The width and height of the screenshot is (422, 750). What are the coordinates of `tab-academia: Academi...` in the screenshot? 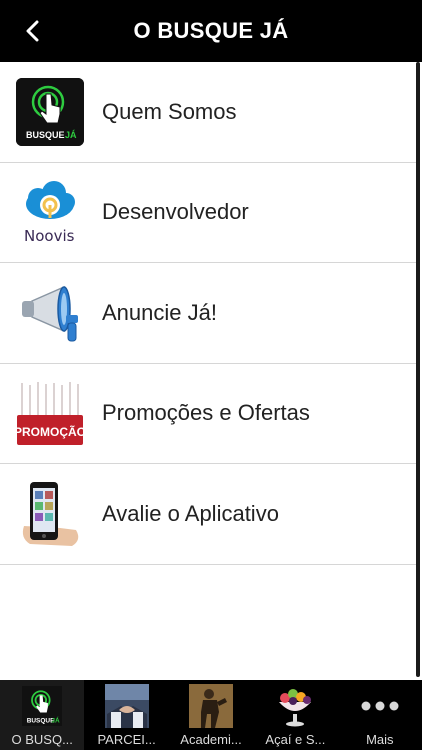 It's located at (211, 715).